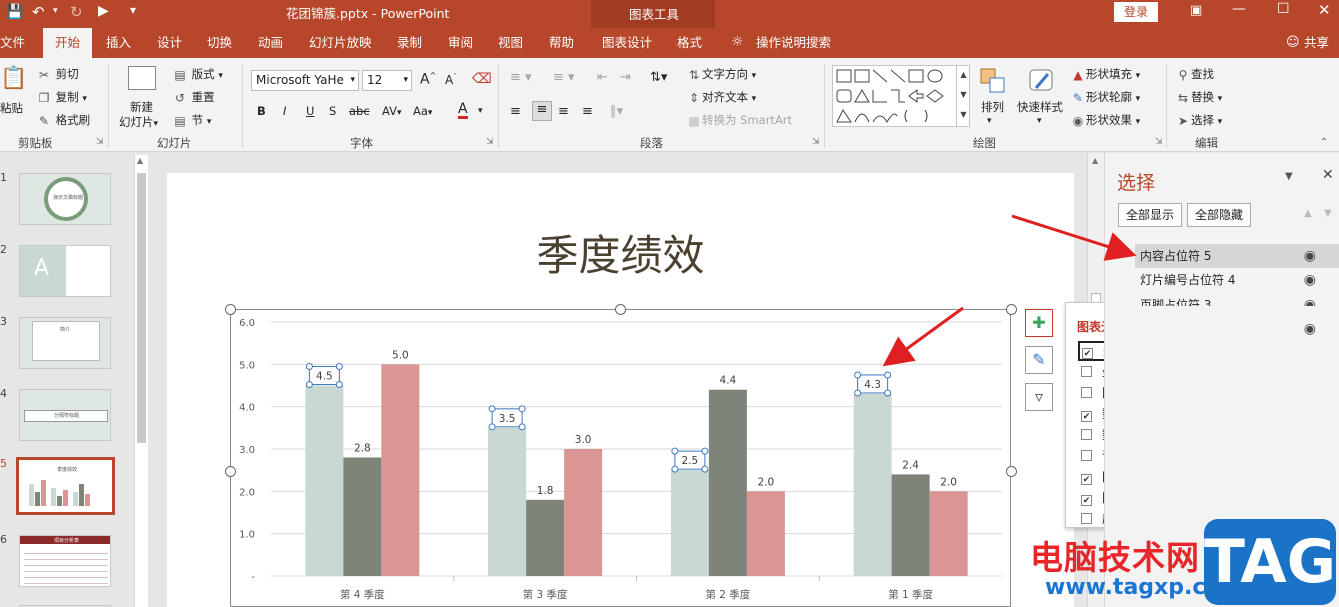 The width and height of the screenshot is (1339, 607). What do you see at coordinates (1237, 329) in the screenshot?
I see `selection-item: ◉` at bounding box center [1237, 329].